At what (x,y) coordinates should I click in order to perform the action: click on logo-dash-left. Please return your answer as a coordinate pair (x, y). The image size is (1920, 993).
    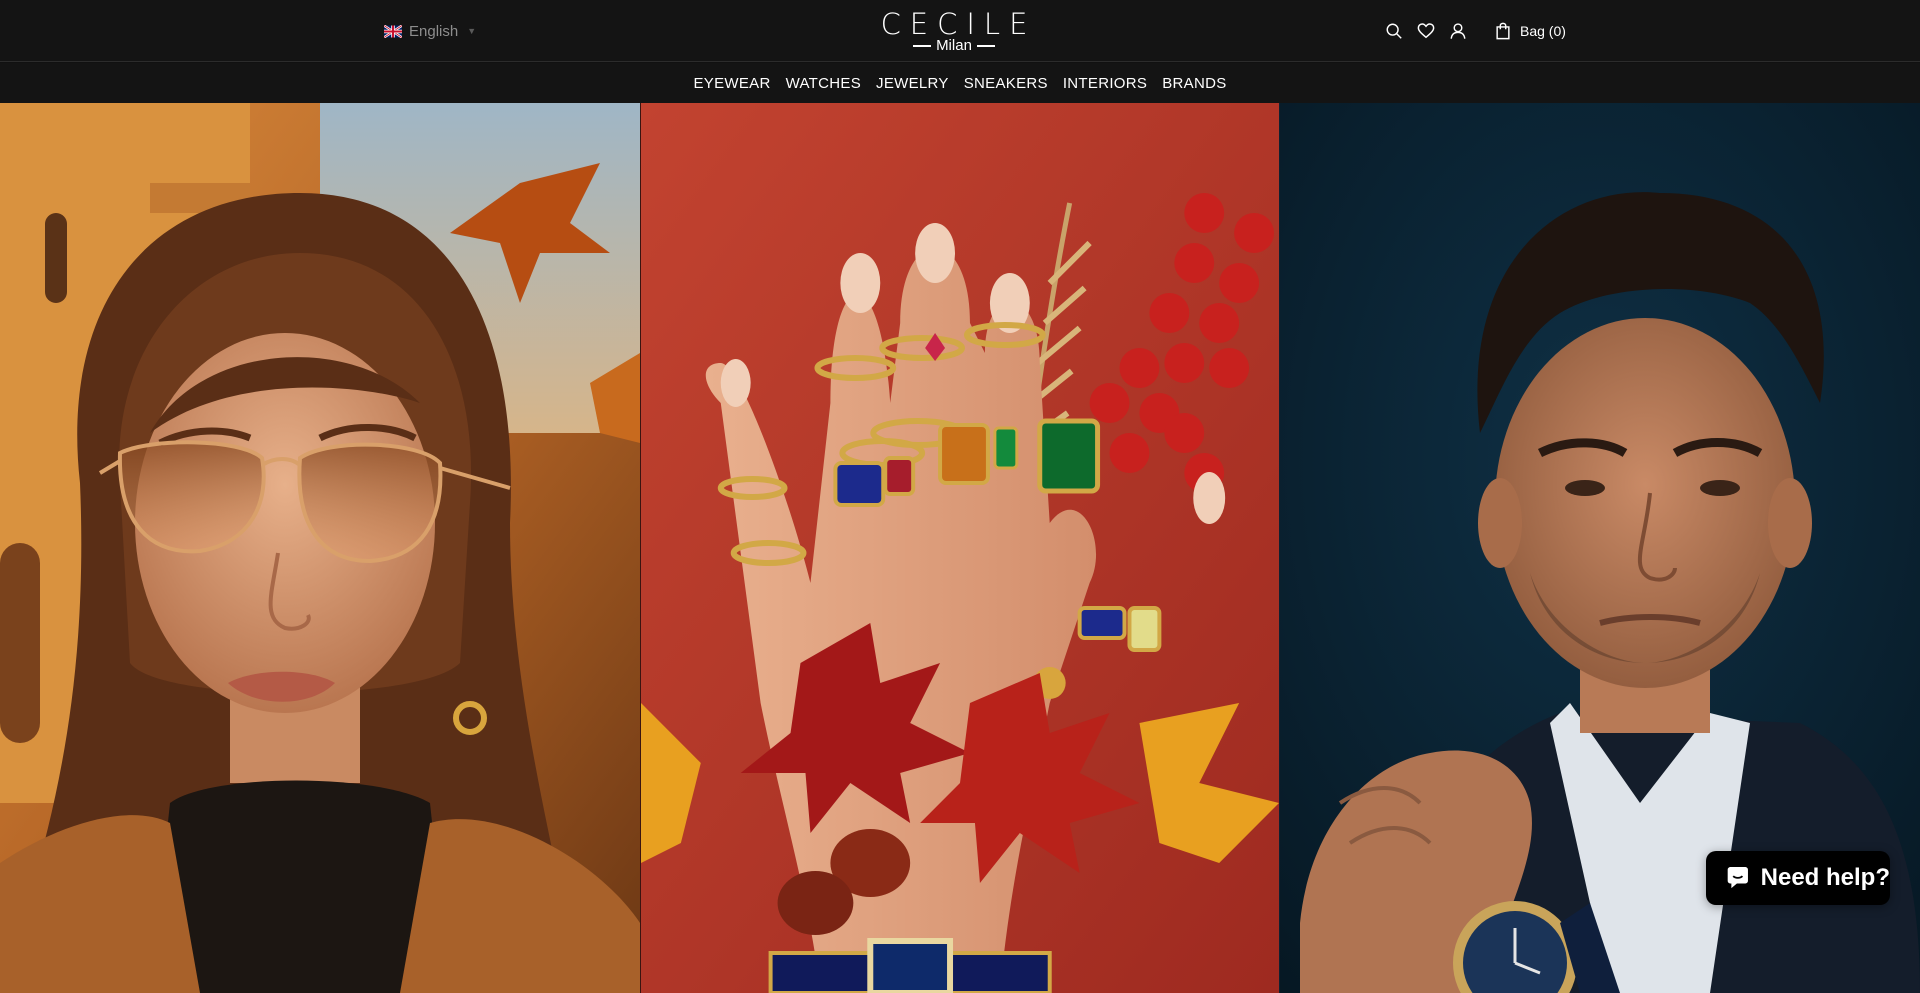
    Looking at the image, I should click on (922, 45).